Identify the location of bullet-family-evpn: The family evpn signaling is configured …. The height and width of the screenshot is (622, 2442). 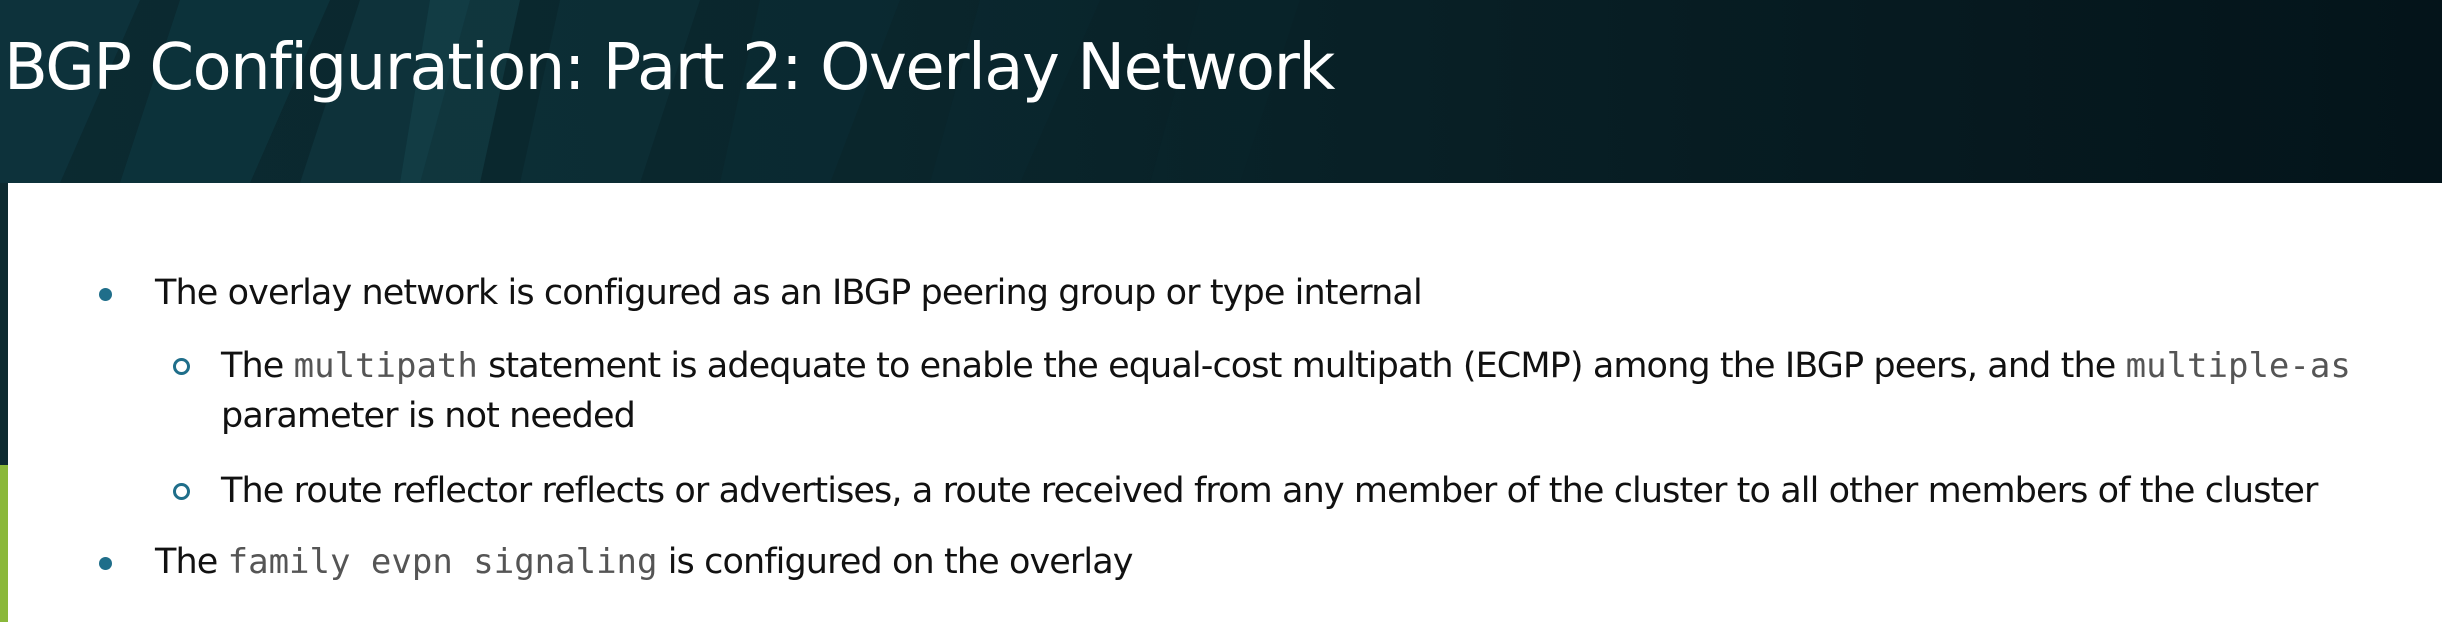
(1257, 562).